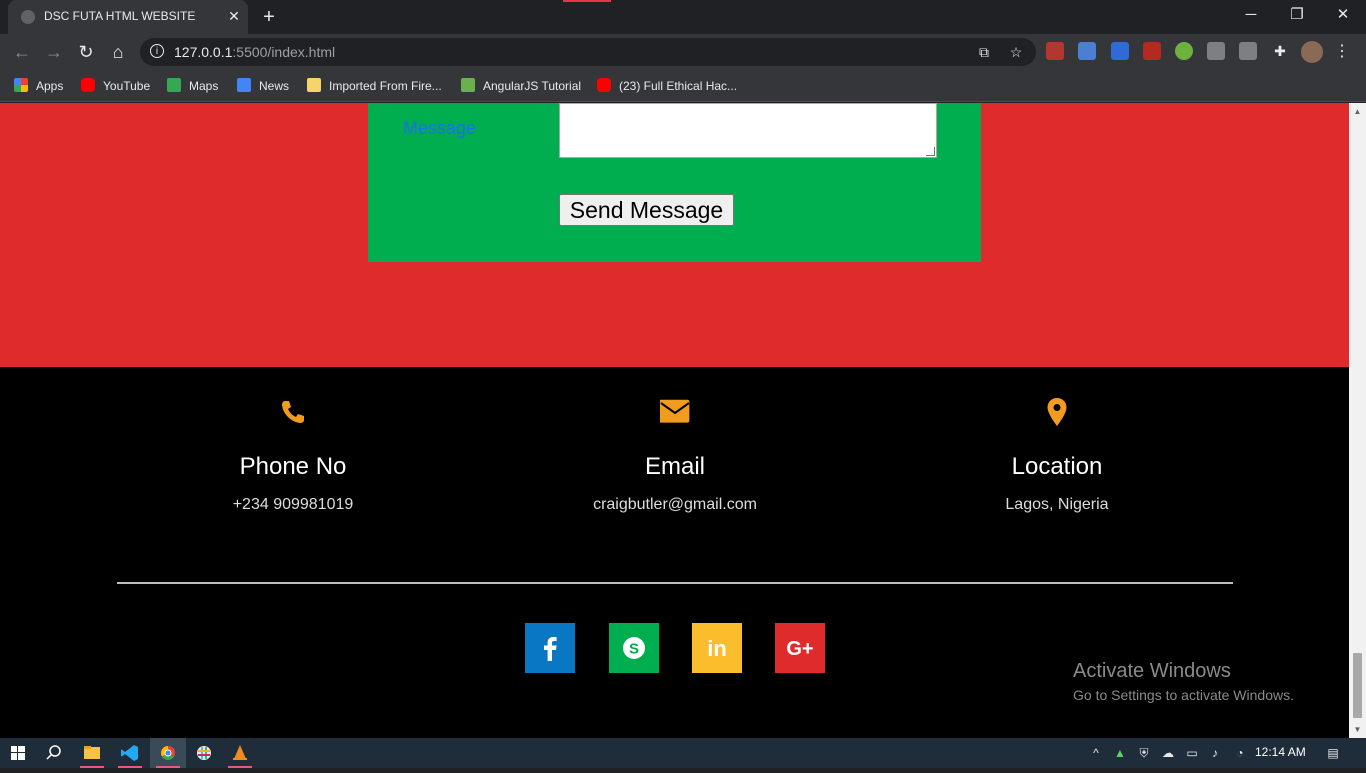 Image resolution: width=1366 pixels, height=773 pixels. Describe the element at coordinates (1357, 729) in the screenshot. I see `scroll-down-icon: ▼` at that location.